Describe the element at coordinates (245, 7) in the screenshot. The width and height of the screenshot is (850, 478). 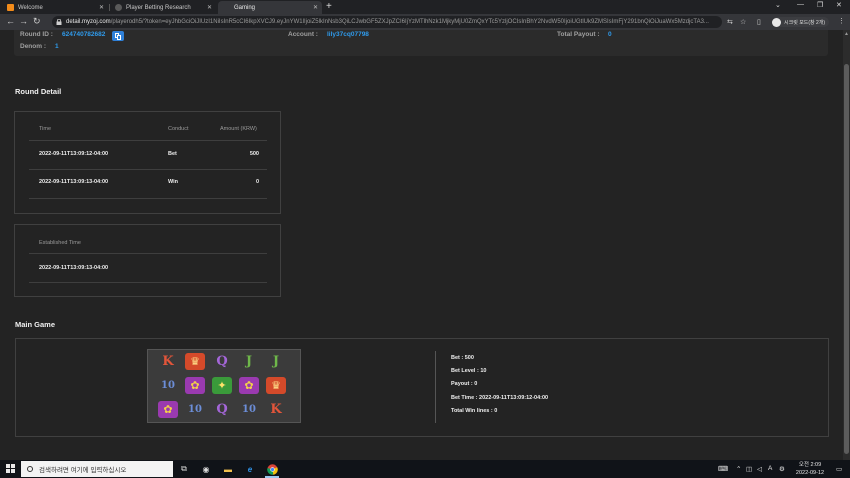
I see `tab-gaming-label: Gaming` at that location.